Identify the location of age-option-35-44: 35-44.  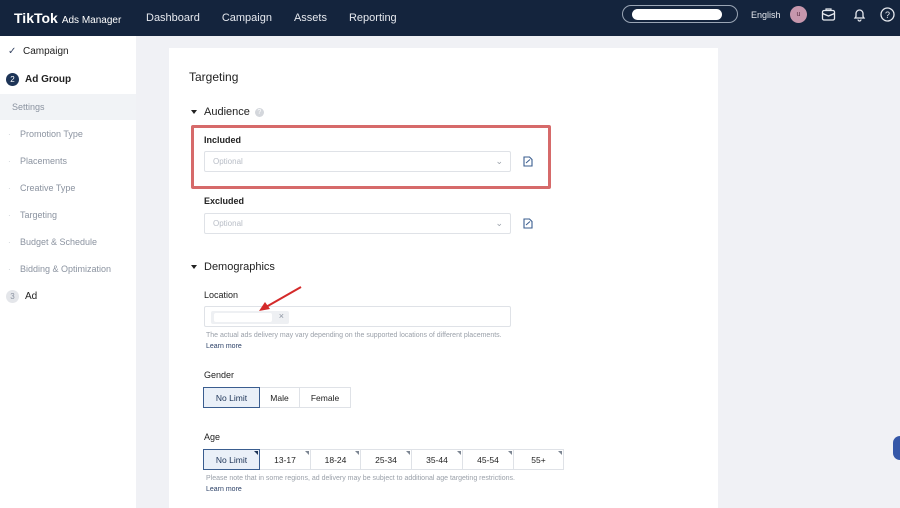
(437, 459).